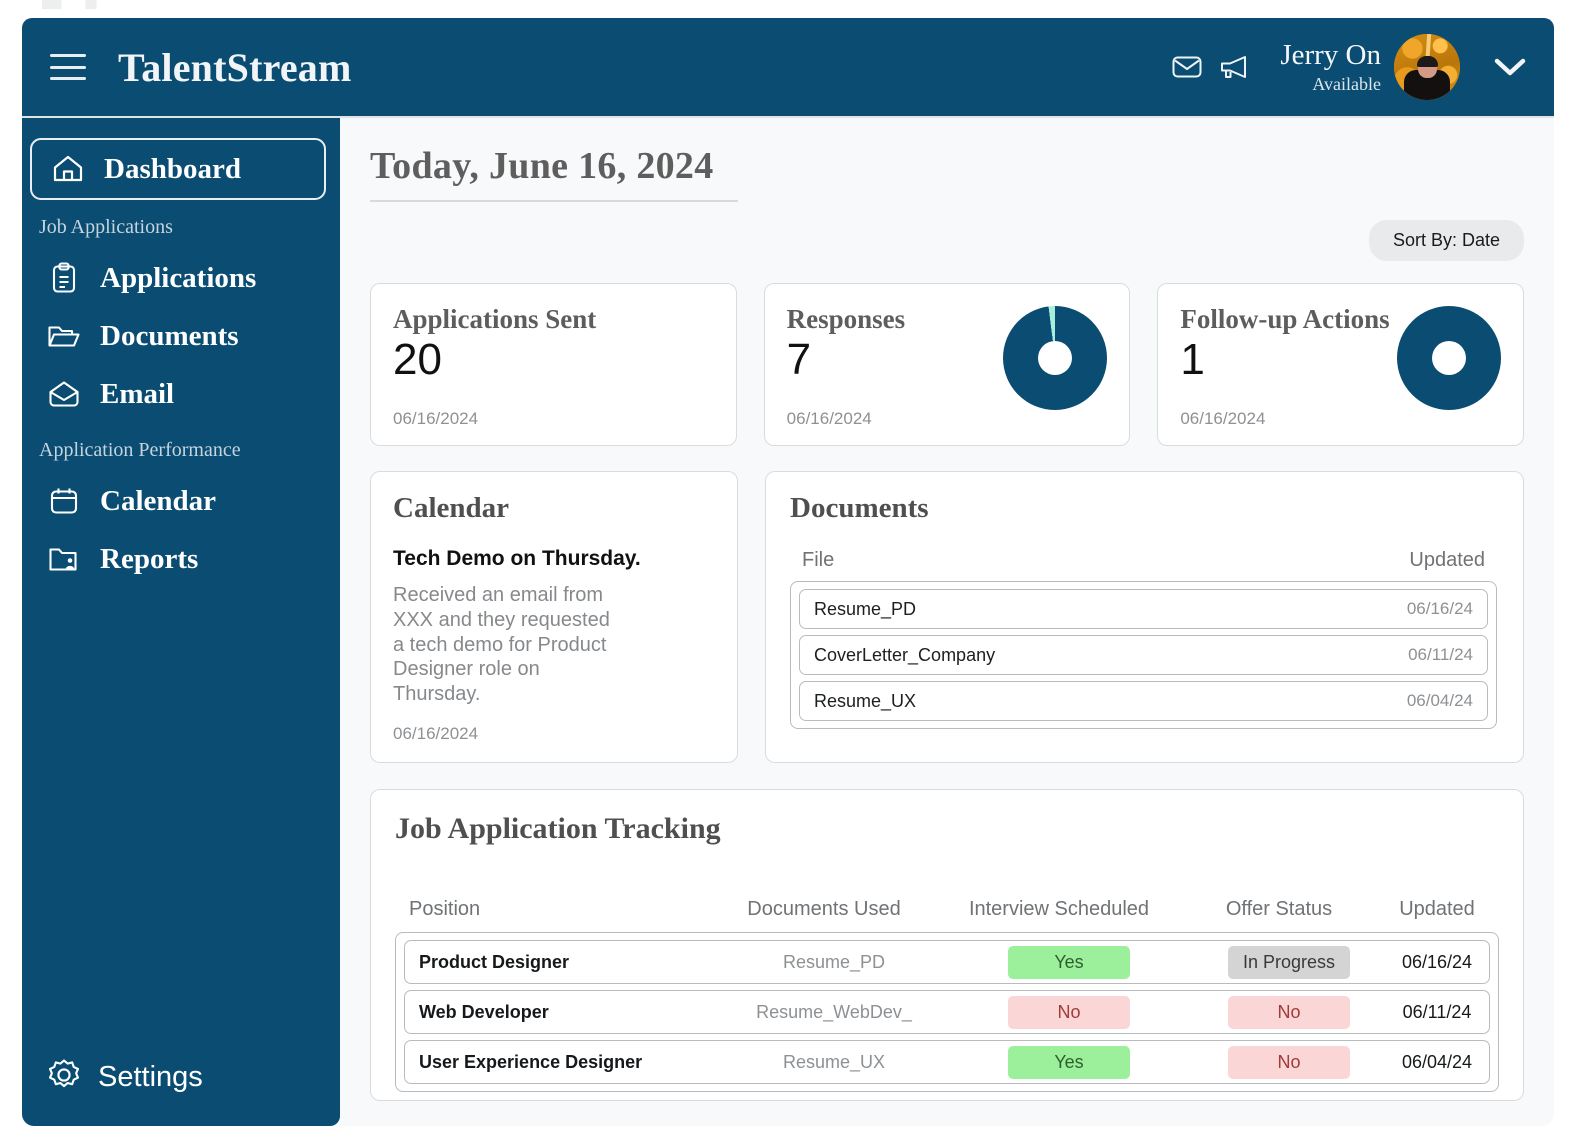 This screenshot has height=1144, width=1590. What do you see at coordinates (1279, 909) in the screenshot?
I see `tracking-col-offer: Offer Status` at bounding box center [1279, 909].